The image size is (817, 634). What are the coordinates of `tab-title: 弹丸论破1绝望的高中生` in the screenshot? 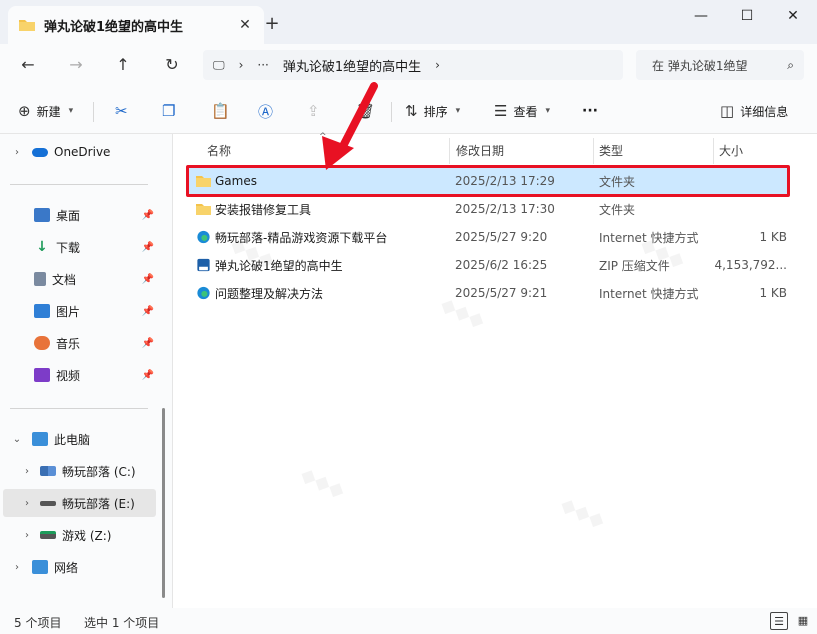 It's located at (114, 27).